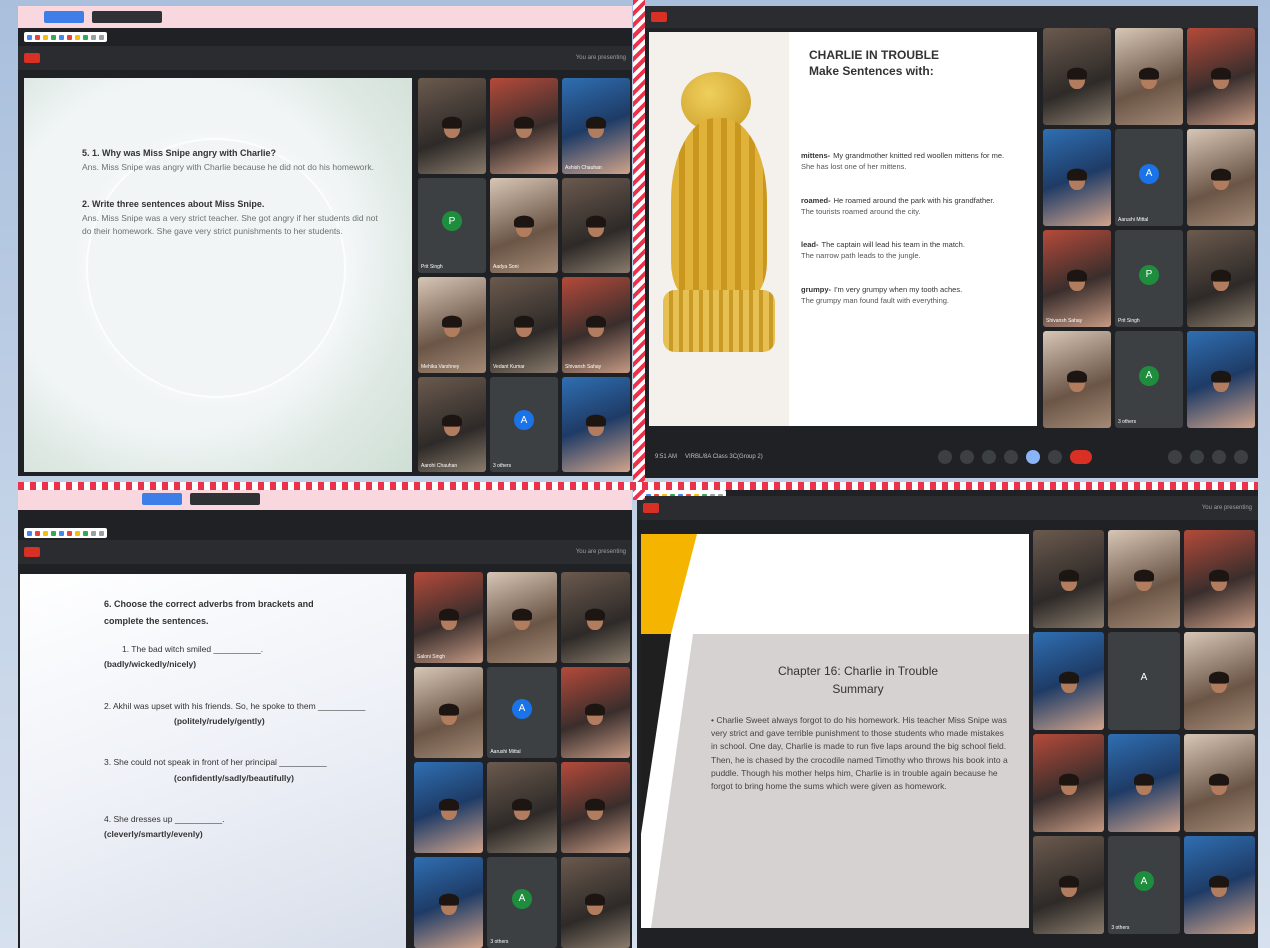 Image resolution: width=1270 pixels, height=948 pixels. Describe the element at coordinates (1033, 457) in the screenshot. I see `present-button` at that location.